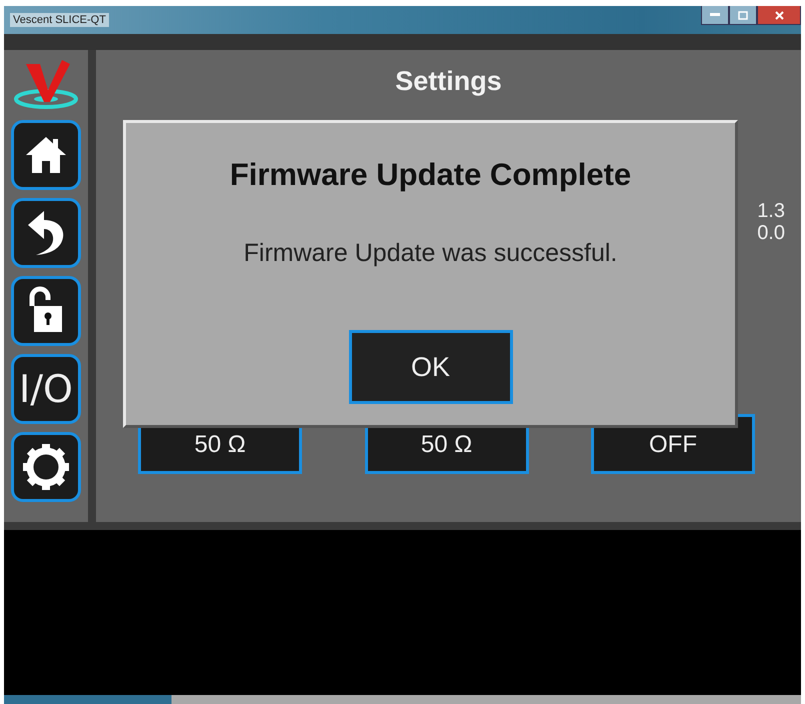  What do you see at coordinates (46, 155) in the screenshot?
I see `home-button` at bounding box center [46, 155].